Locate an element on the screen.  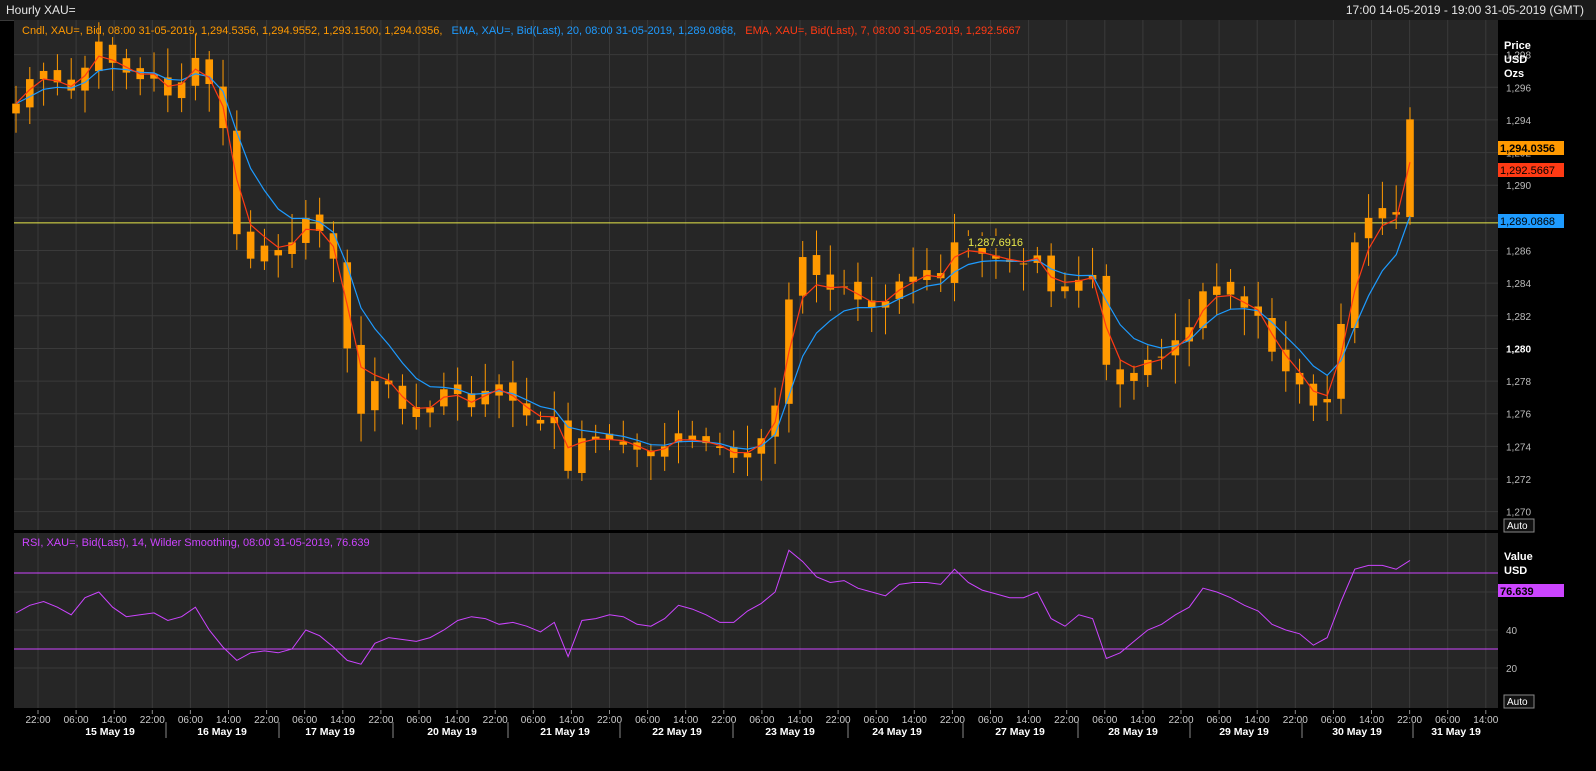
rsi-value-badge: 76.639 is located at coordinates (1531, 591).